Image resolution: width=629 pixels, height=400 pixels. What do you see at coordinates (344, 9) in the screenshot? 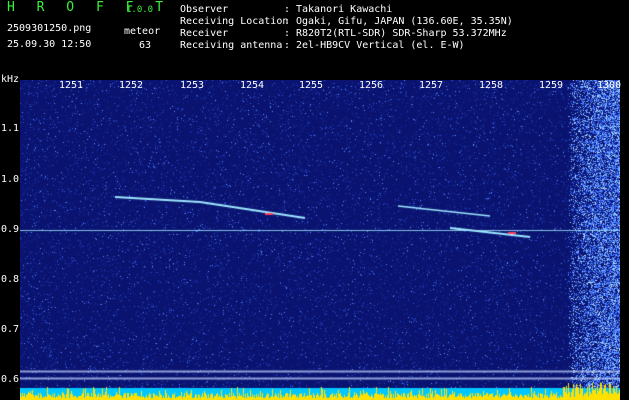
I see `observer-value: Takanori Kawachi` at bounding box center [344, 9].